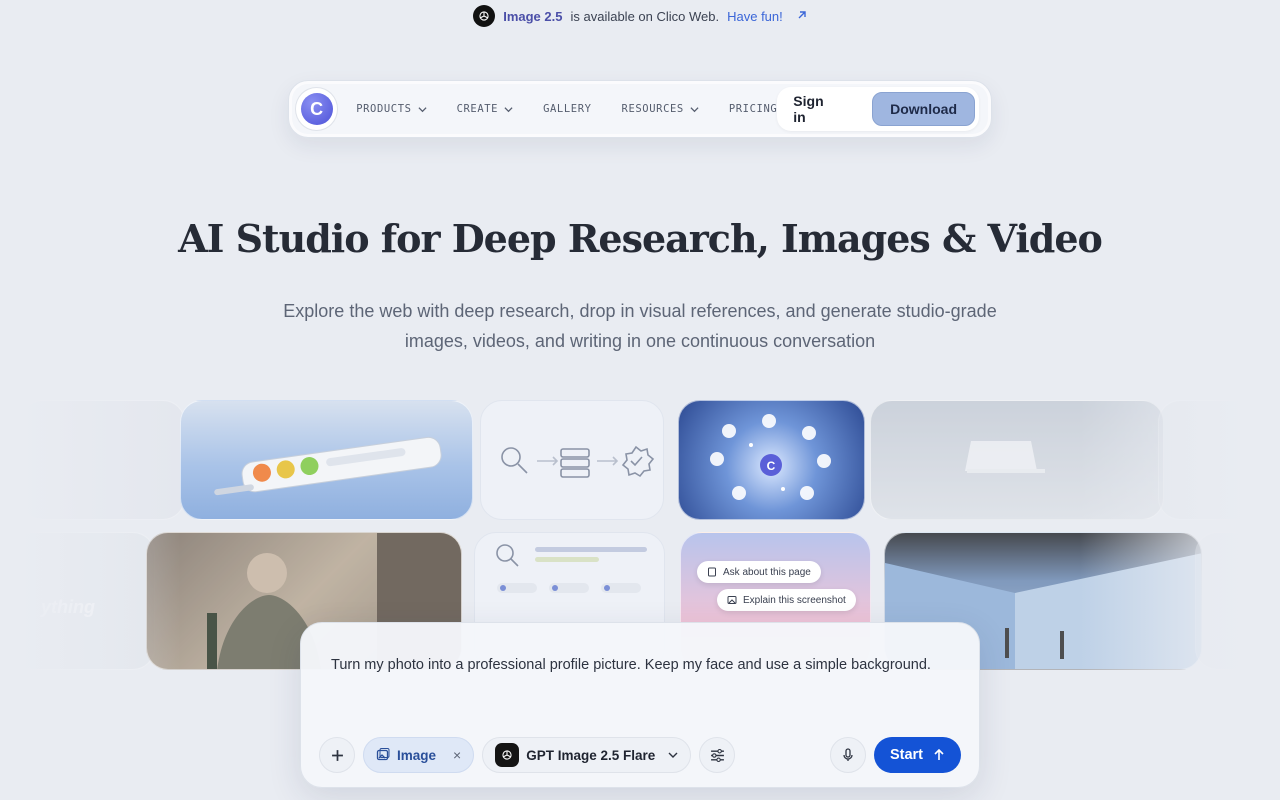 This screenshot has width=1280, height=800. What do you see at coordinates (90, 538) in the screenshot?
I see `gallery-fade-left` at bounding box center [90, 538].